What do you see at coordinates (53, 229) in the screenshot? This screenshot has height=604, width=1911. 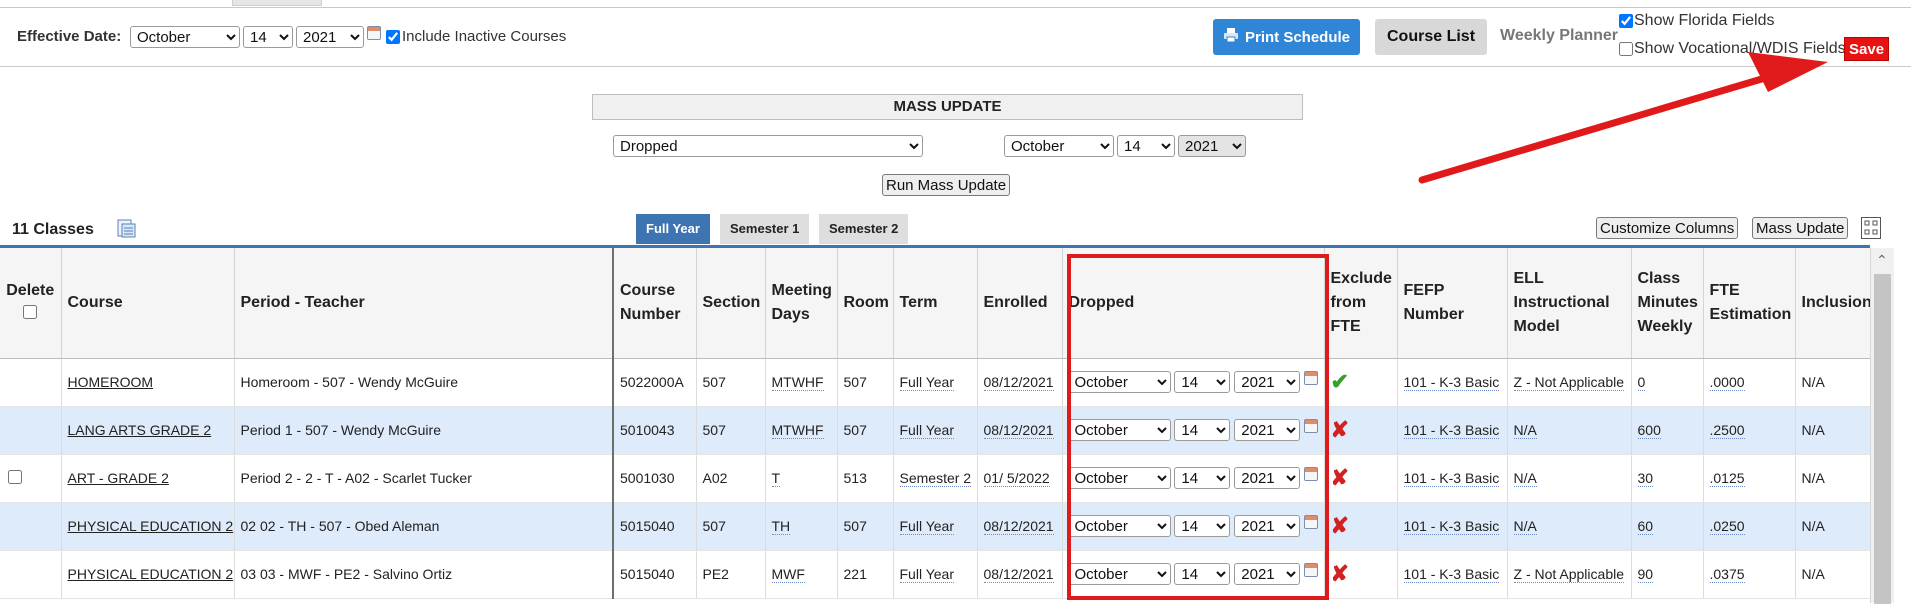 I see `classes-count: 11 Classes` at bounding box center [53, 229].